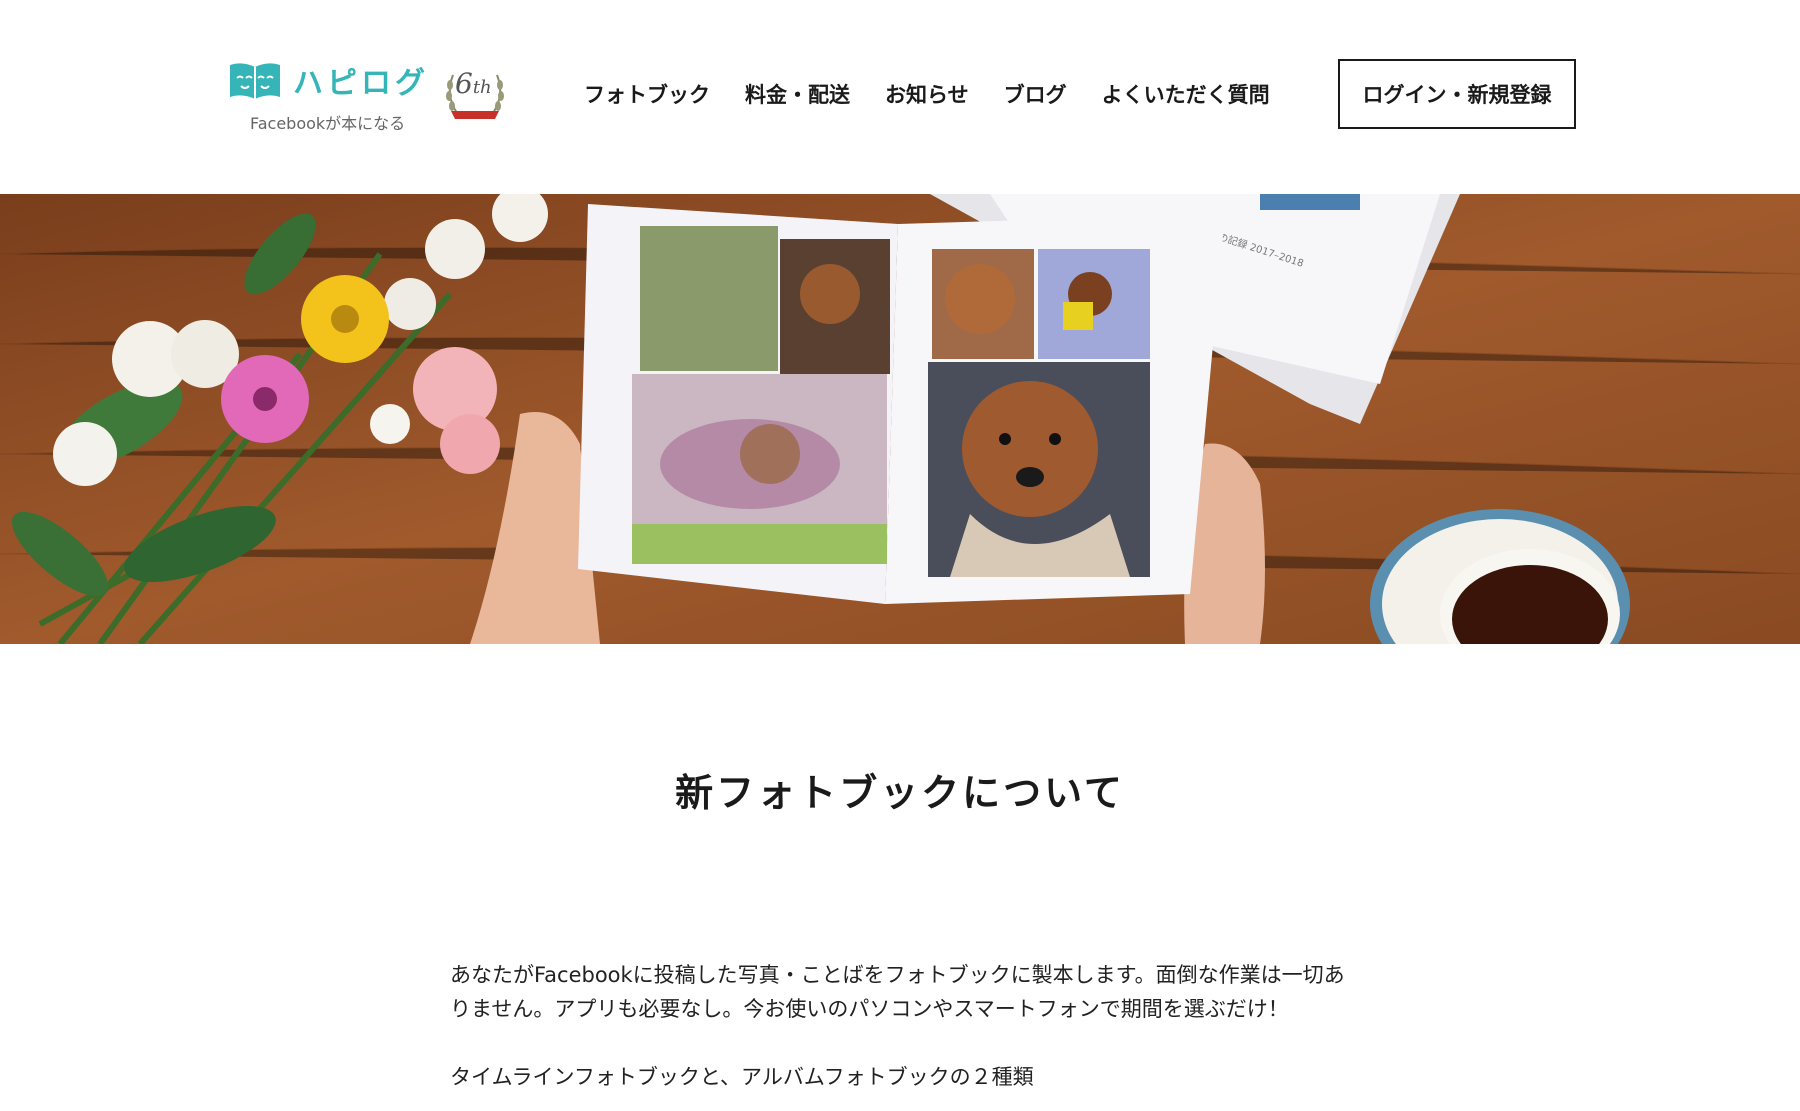 The width and height of the screenshot is (1800, 1111). I want to click on login-signup-button: ログイン・新規登録, so click(1457, 94).